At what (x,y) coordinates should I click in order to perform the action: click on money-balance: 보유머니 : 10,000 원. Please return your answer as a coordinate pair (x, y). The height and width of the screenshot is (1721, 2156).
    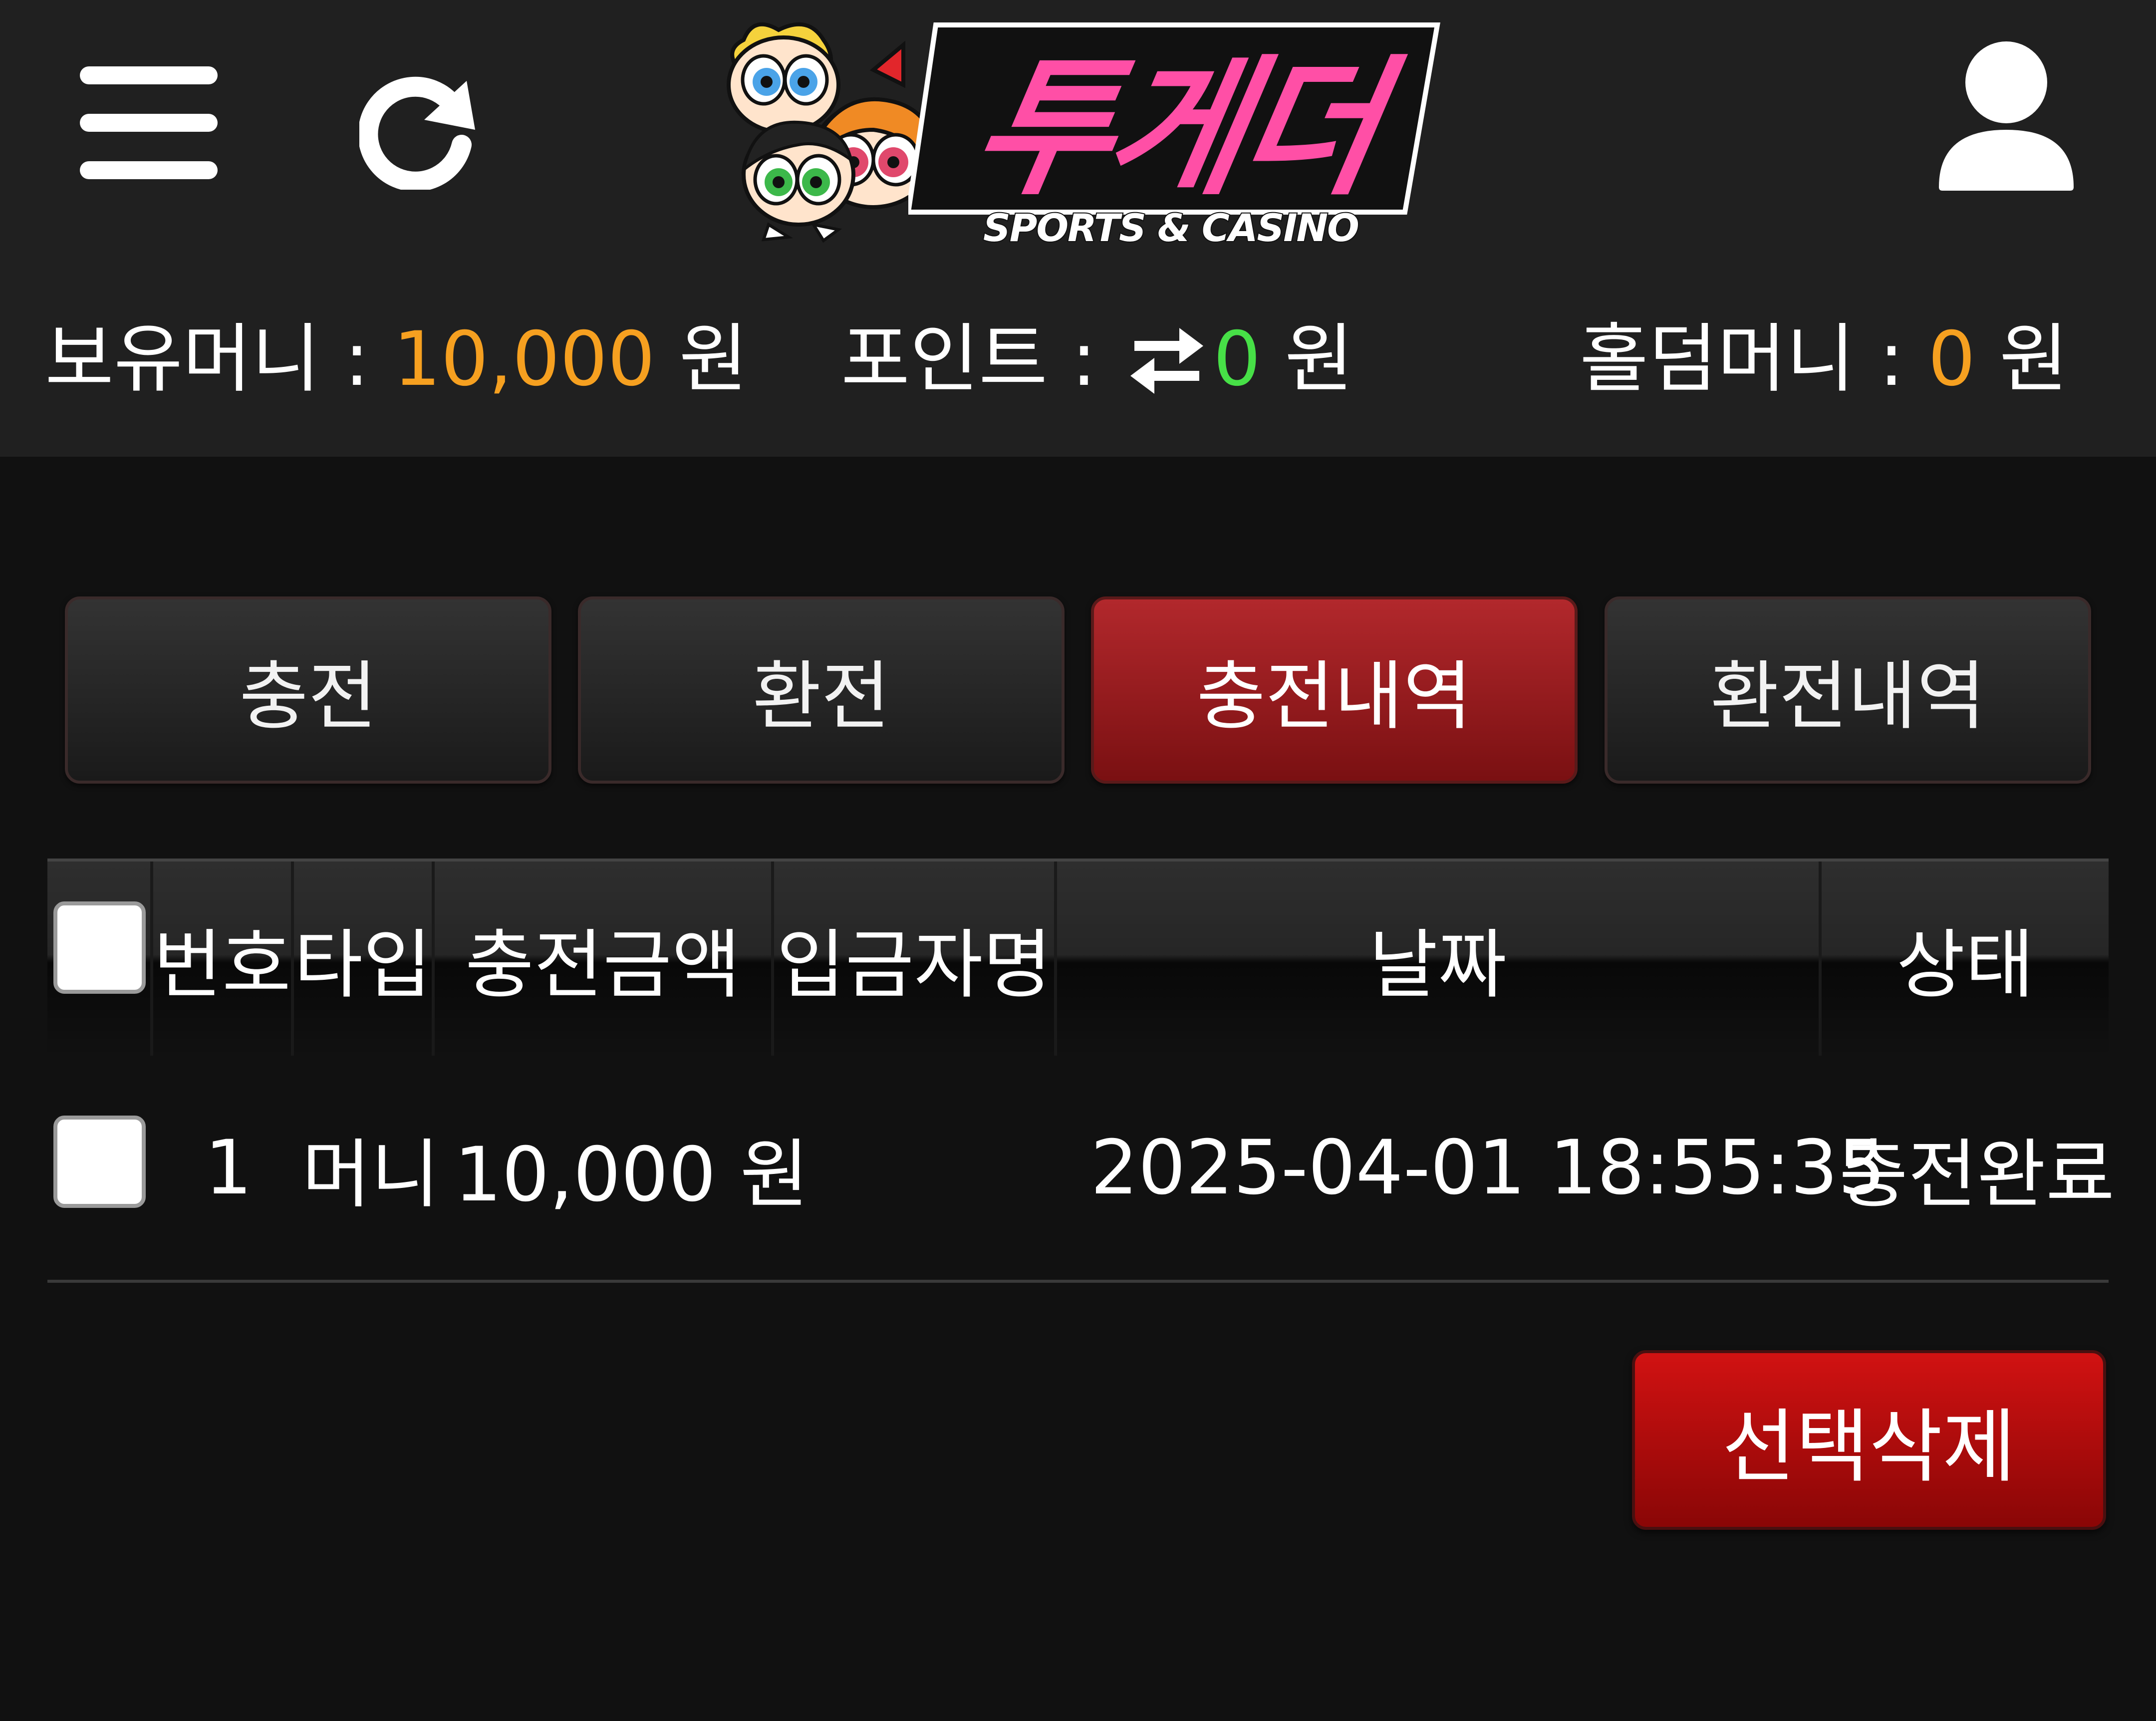
    Looking at the image, I should click on (396, 359).